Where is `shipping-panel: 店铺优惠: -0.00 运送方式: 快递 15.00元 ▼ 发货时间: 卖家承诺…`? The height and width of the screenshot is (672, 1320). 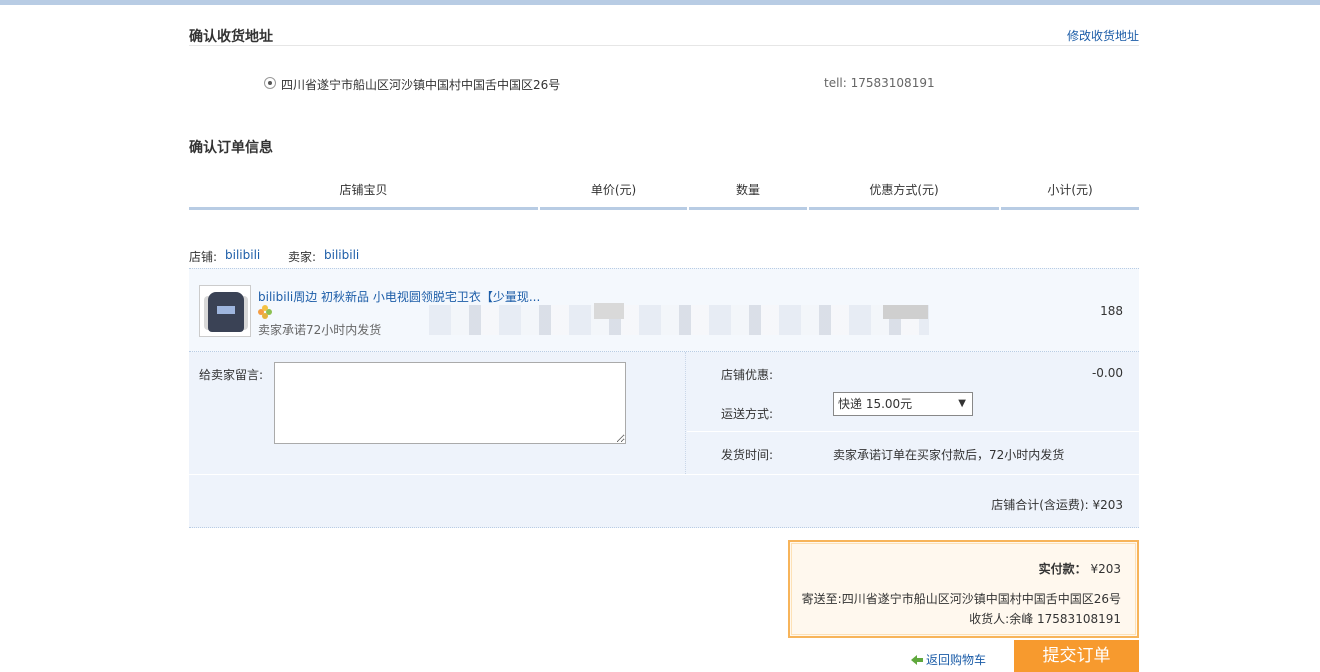 shipping-panel: 店铺优惠: -0.00 运送方式: 快递 15.00元 ▼ 发货时间: 卖家承诺… is located at coordinates (913, 413).